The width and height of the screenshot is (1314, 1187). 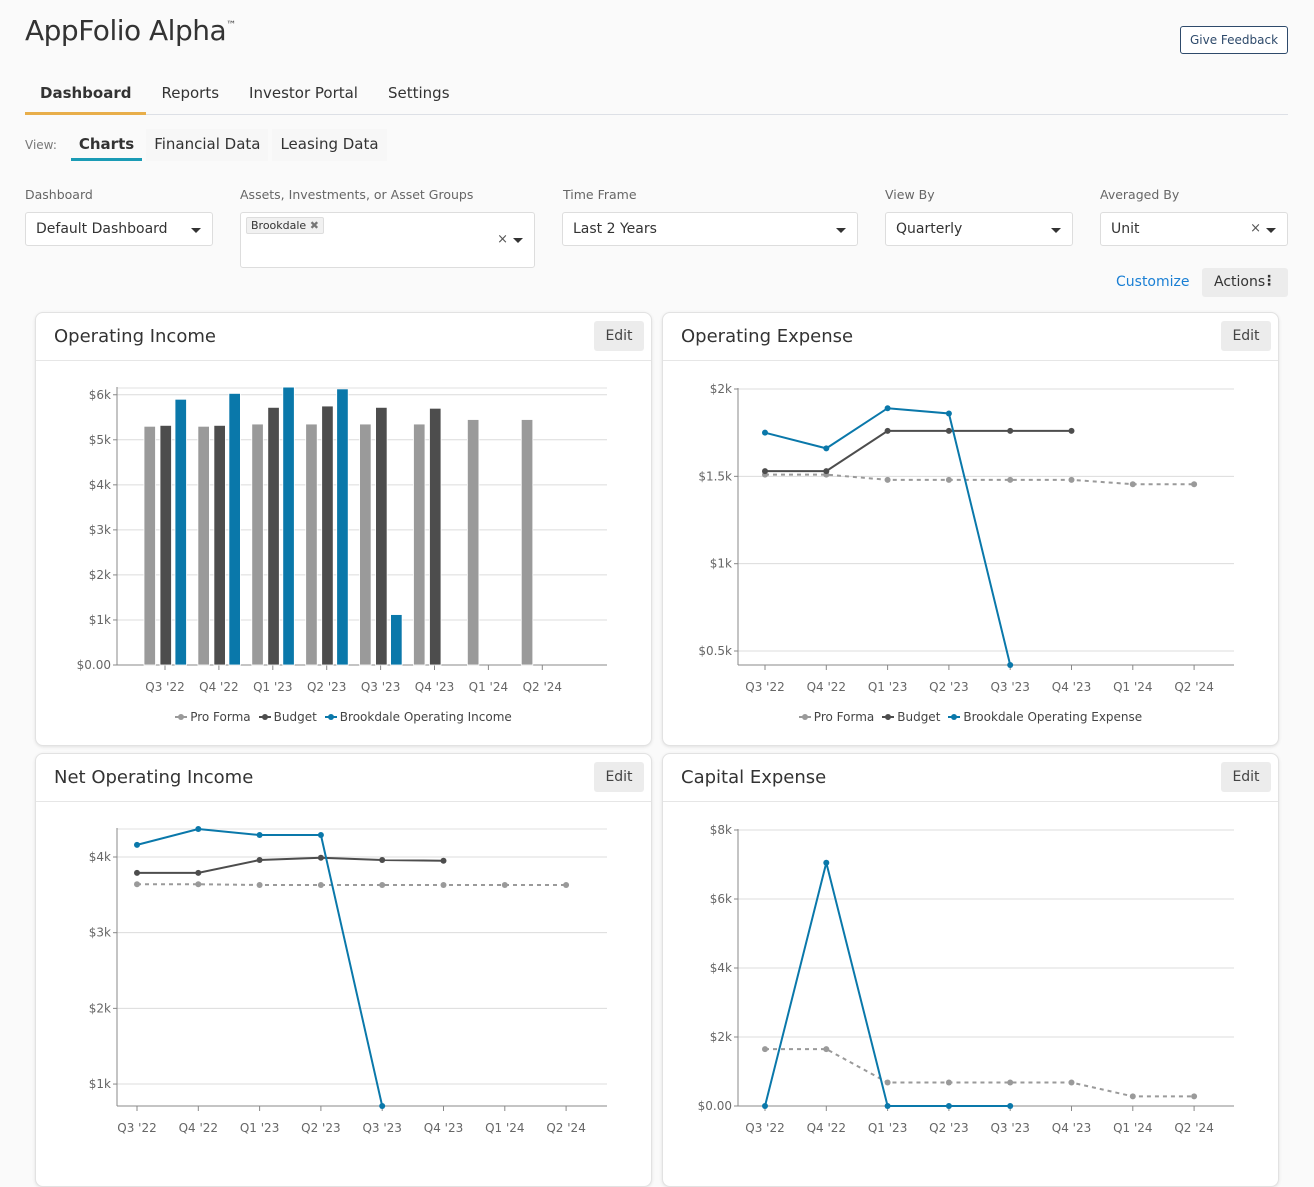 I want to click on give-feedback-button: Give Feedback, so click(x=1234, y=40).